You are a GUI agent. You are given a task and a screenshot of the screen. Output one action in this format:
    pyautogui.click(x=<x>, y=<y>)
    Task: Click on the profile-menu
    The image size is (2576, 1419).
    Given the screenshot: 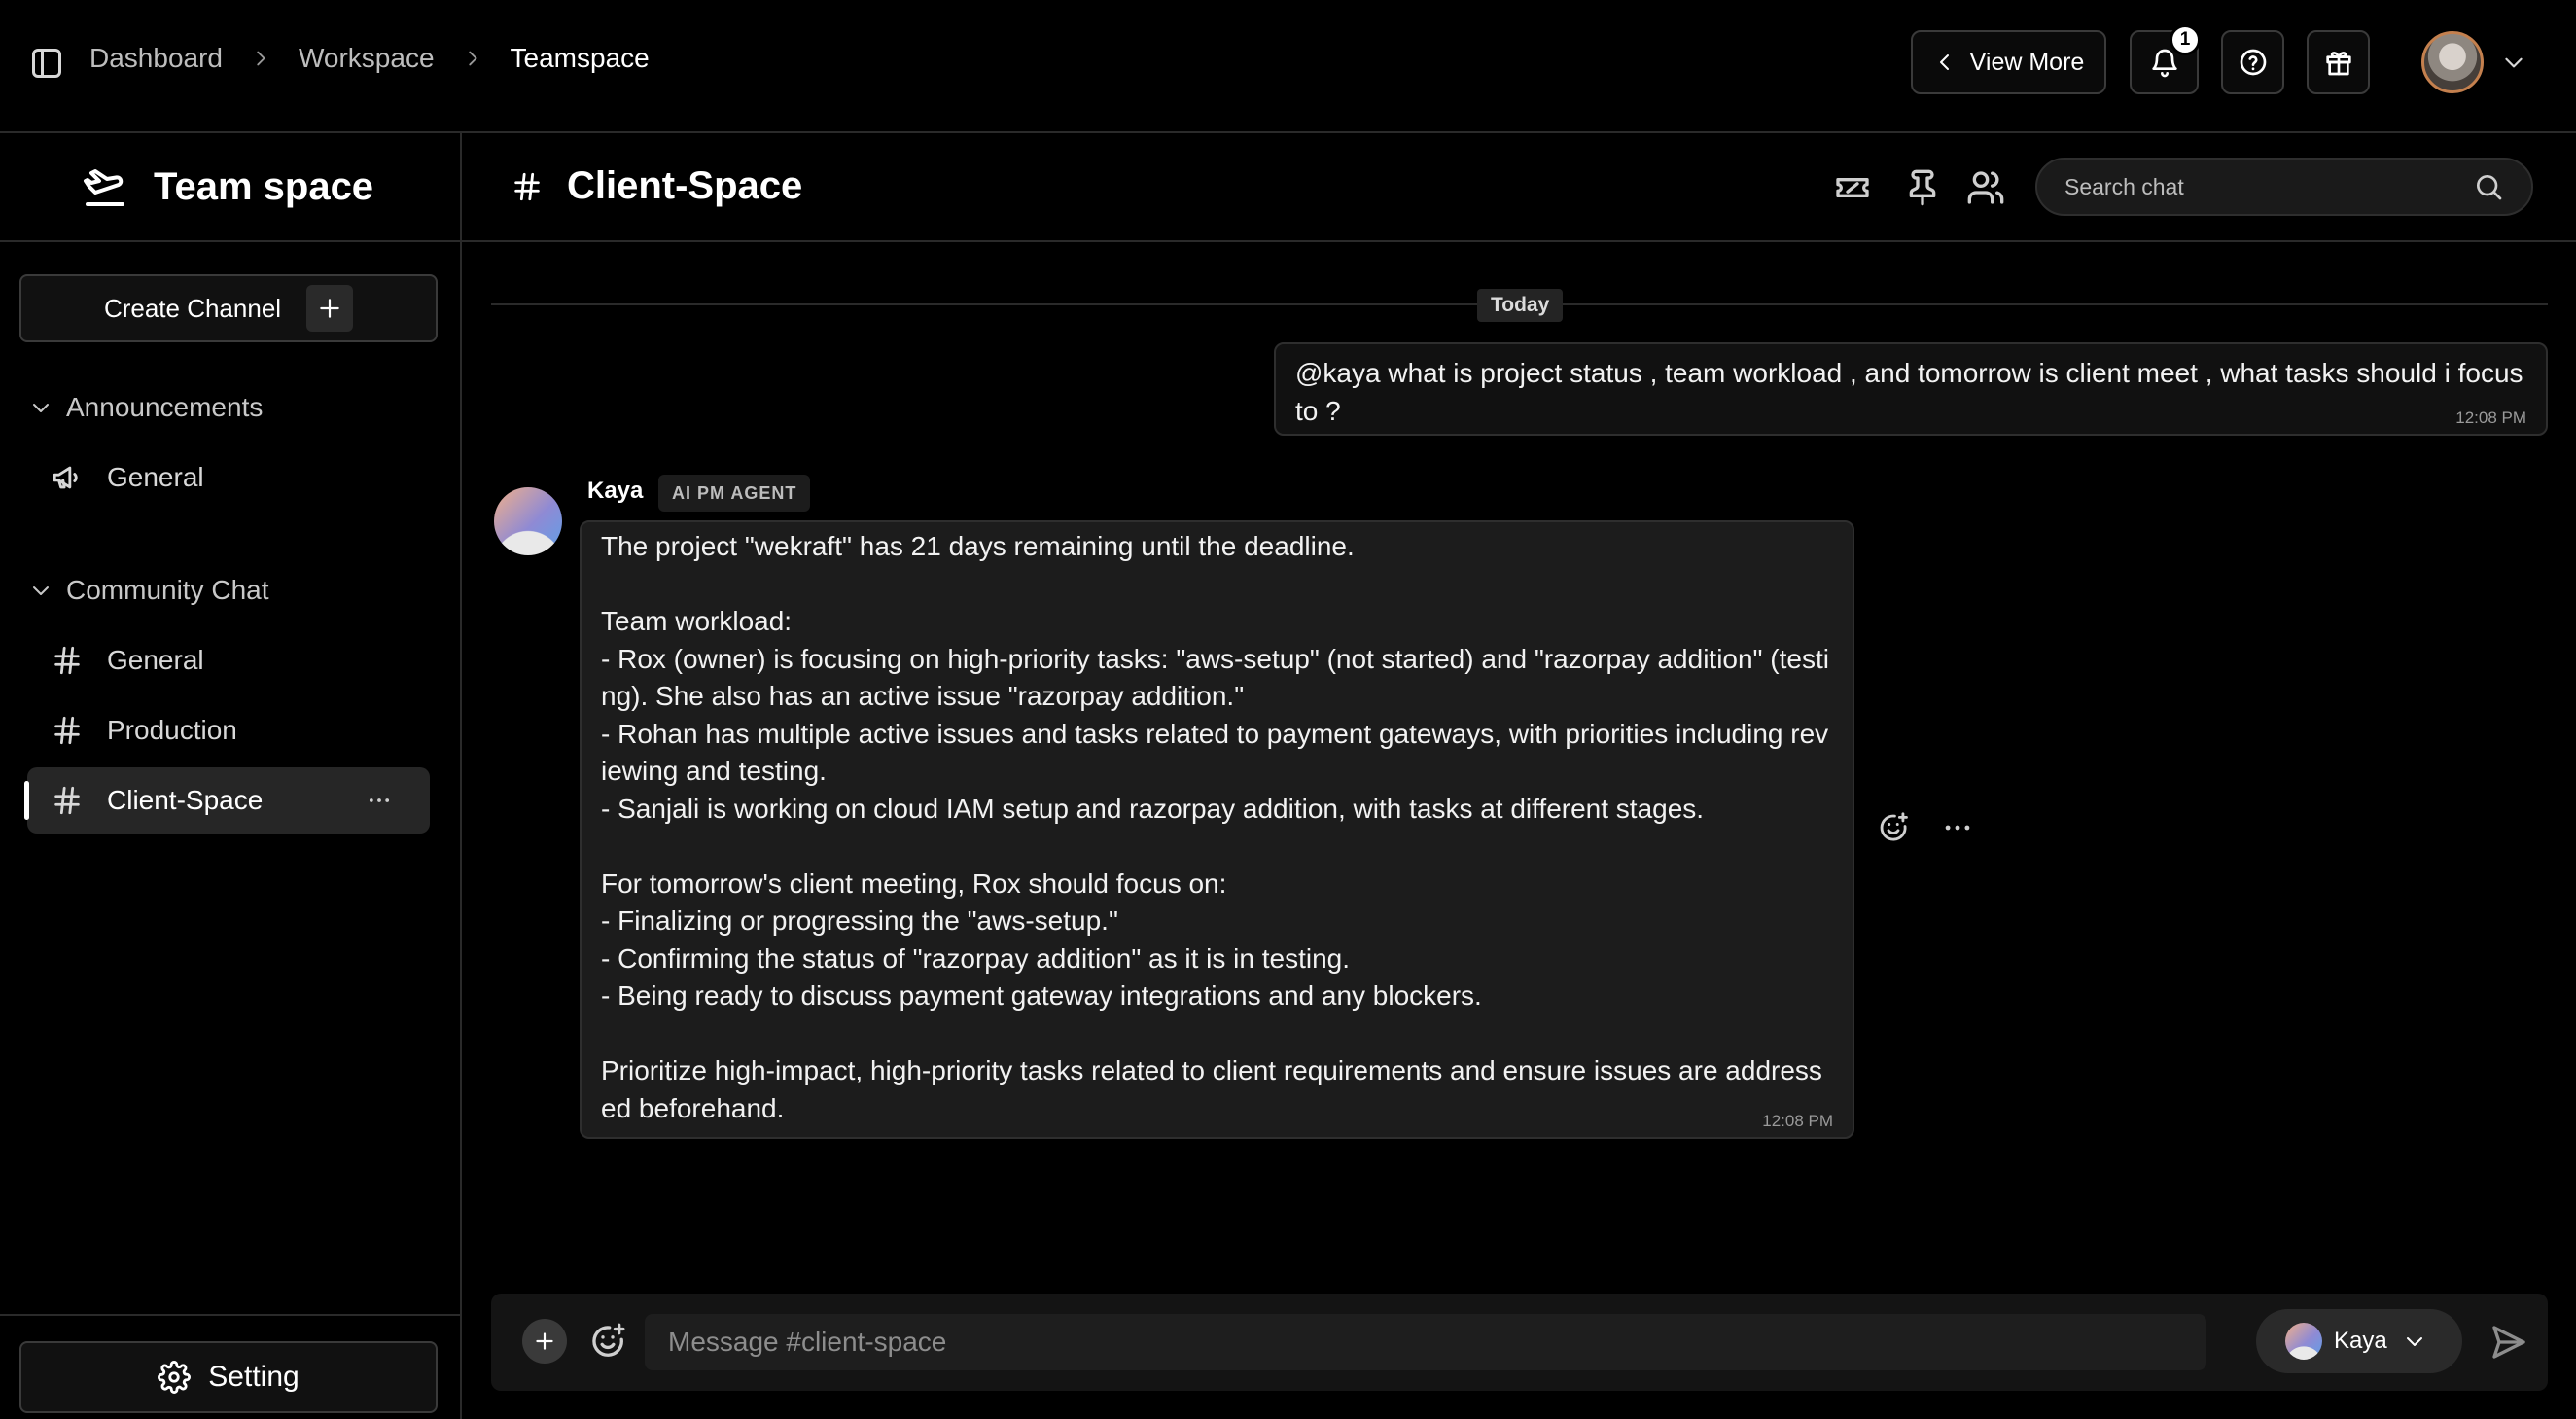 What is the action you would take?
    pyautogui.click(x=2474, y=62)
    